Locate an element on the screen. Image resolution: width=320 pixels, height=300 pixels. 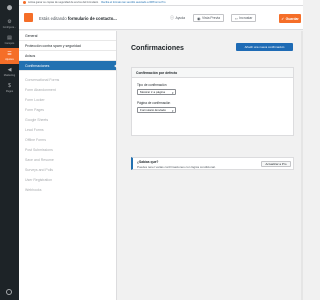
embed-label: Incrustar is located at coordinates (246, 18).